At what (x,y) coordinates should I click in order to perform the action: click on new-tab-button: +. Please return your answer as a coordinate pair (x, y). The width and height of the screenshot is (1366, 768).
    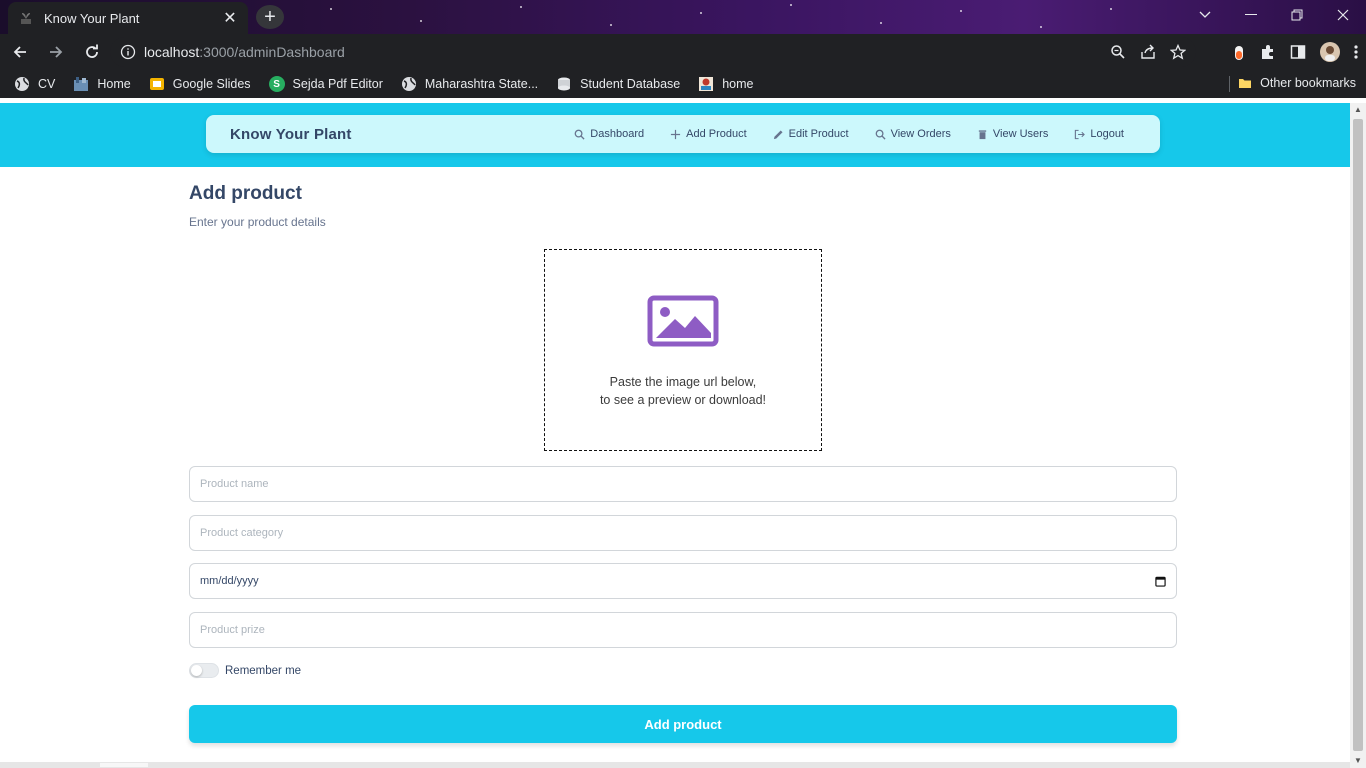
    Looking at the image, I should click on (270, 17).